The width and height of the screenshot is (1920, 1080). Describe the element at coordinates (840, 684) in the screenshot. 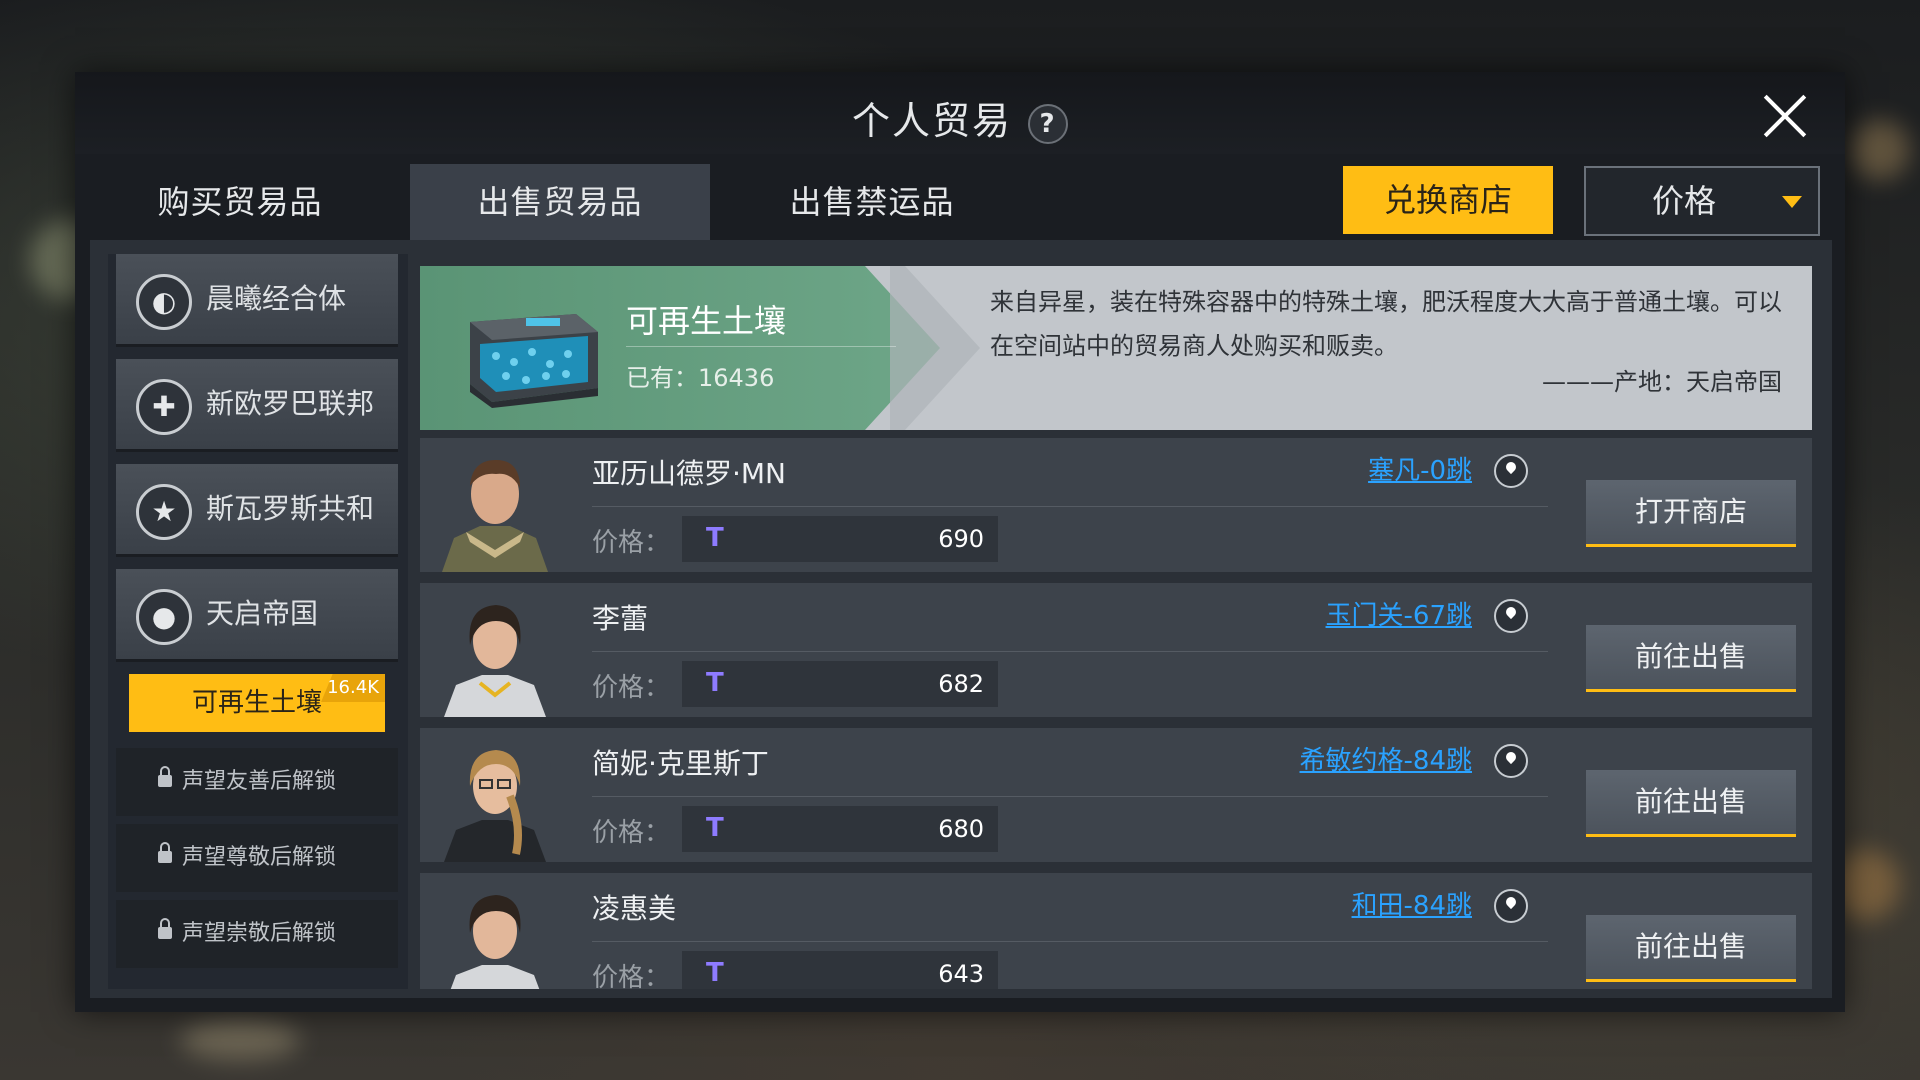

I see `price-box: T 682` at that location.